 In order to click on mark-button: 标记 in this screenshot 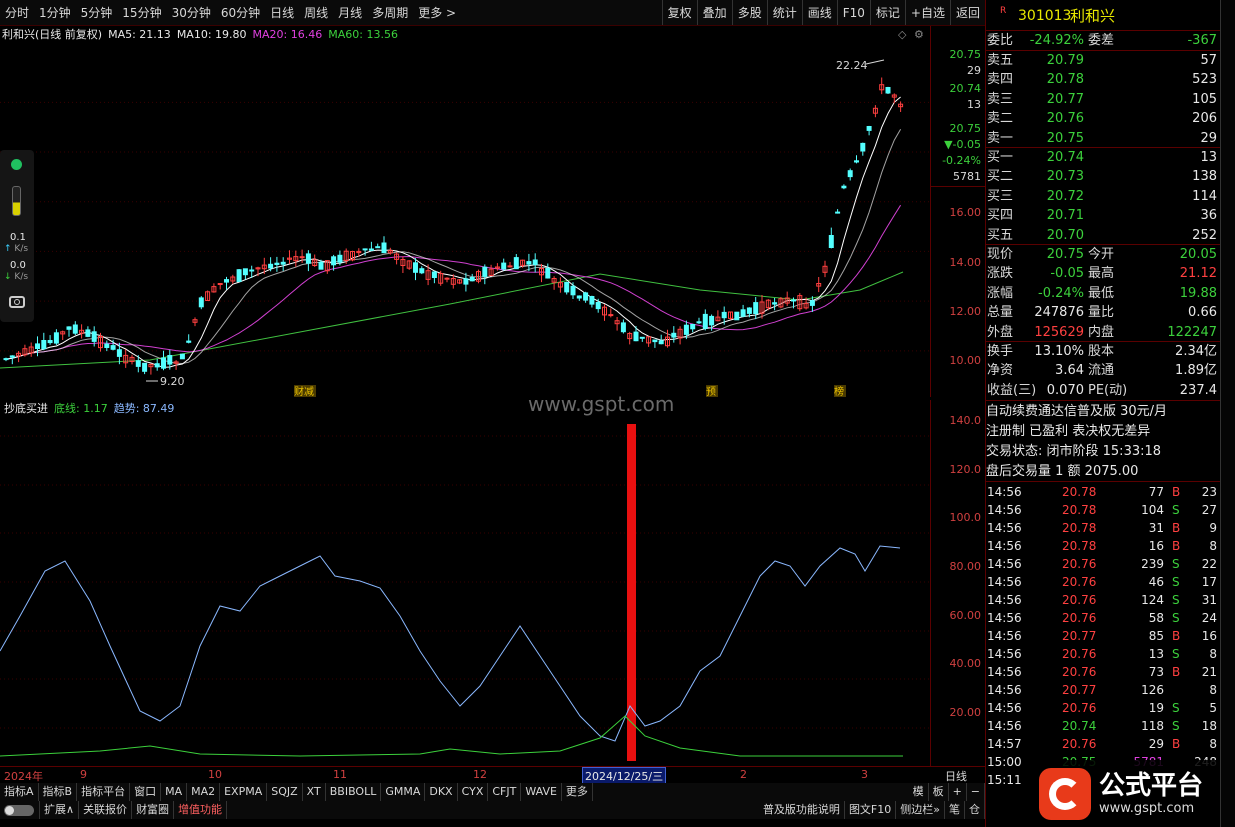, I will do `click(887, 12)`.